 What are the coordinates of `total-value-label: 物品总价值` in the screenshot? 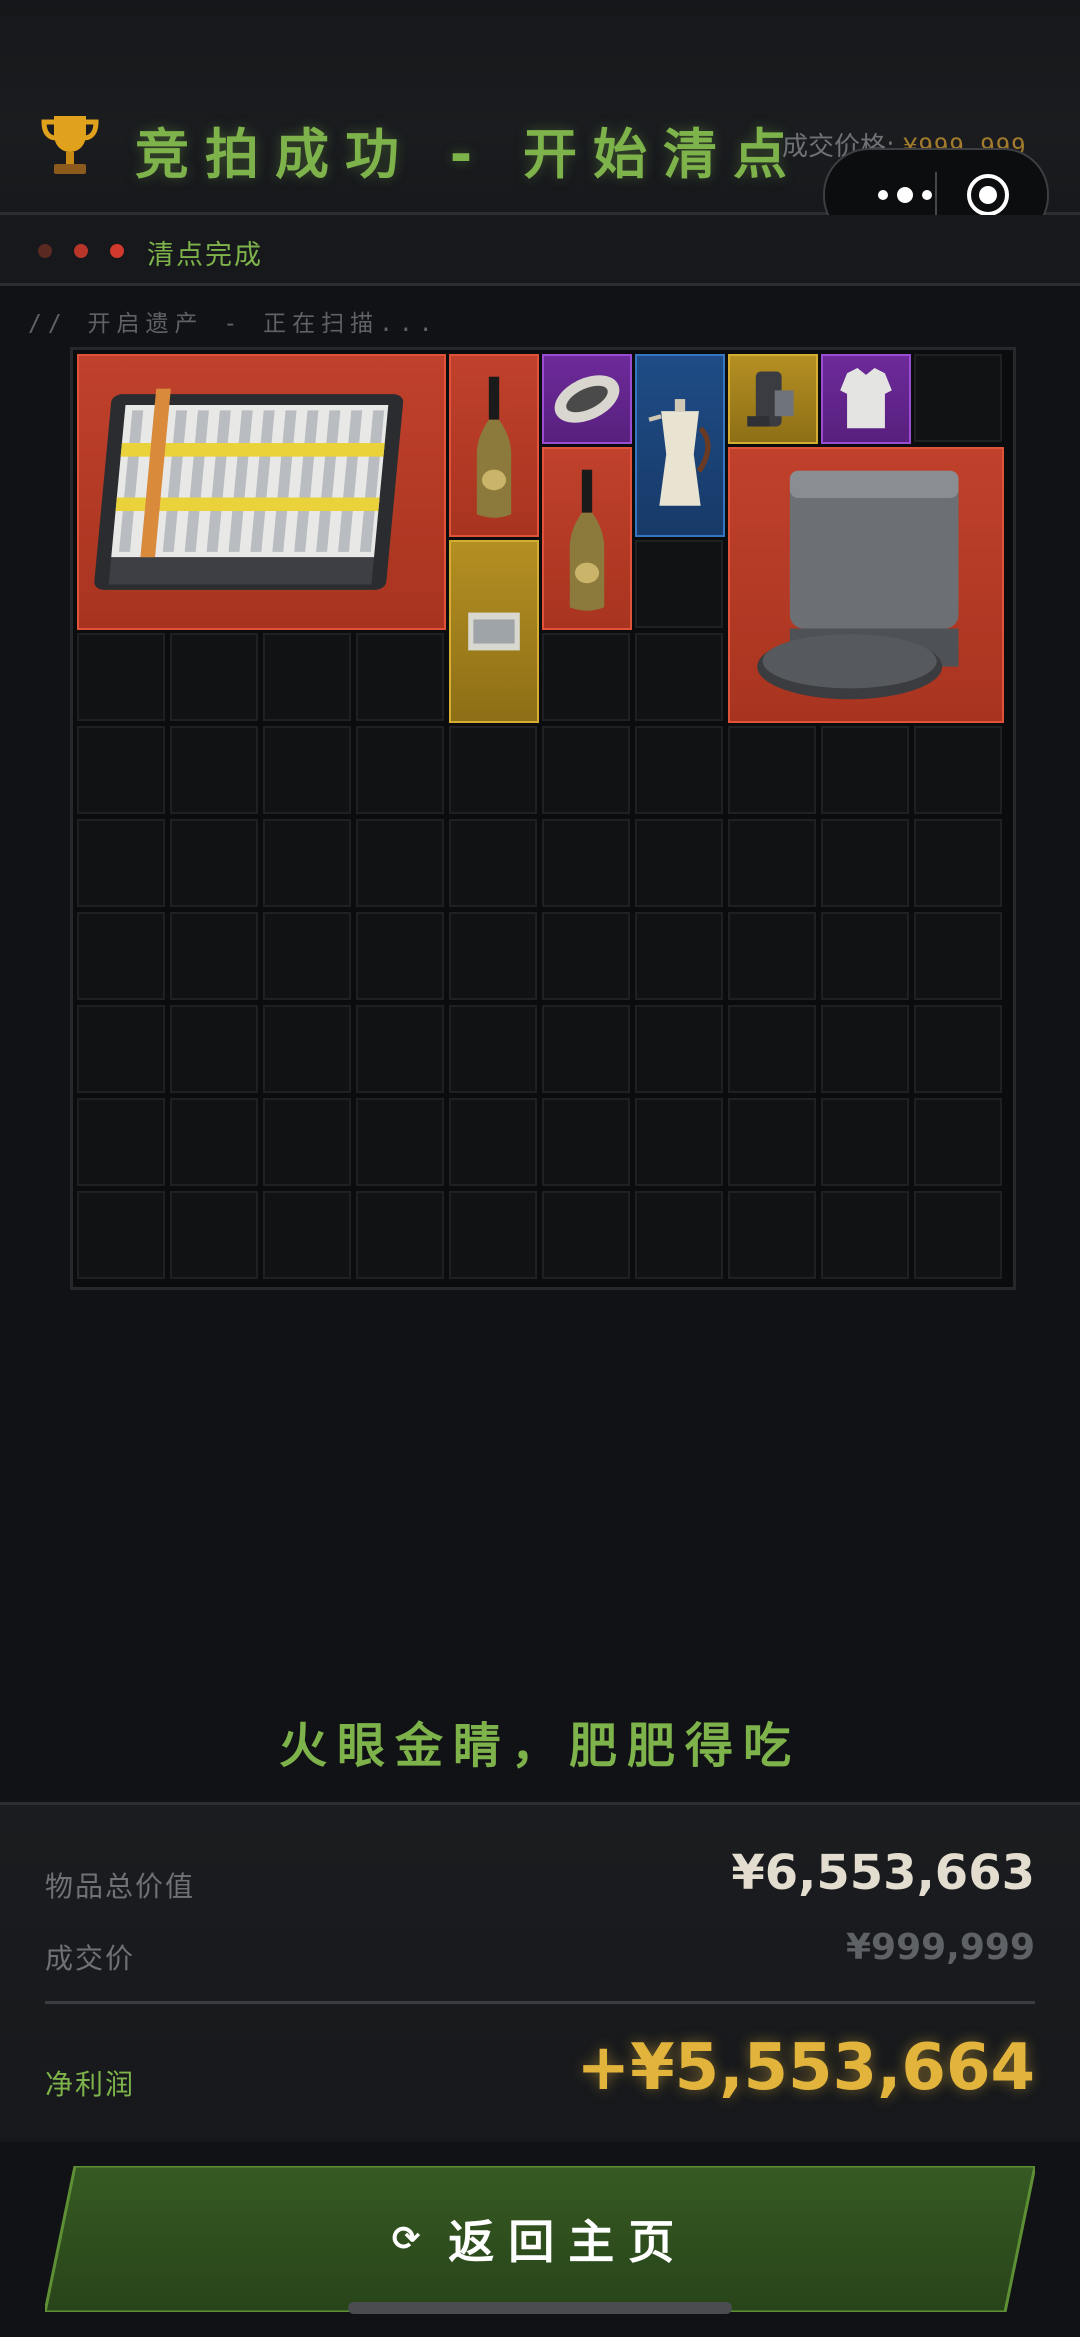 It's located at (120, 1886).